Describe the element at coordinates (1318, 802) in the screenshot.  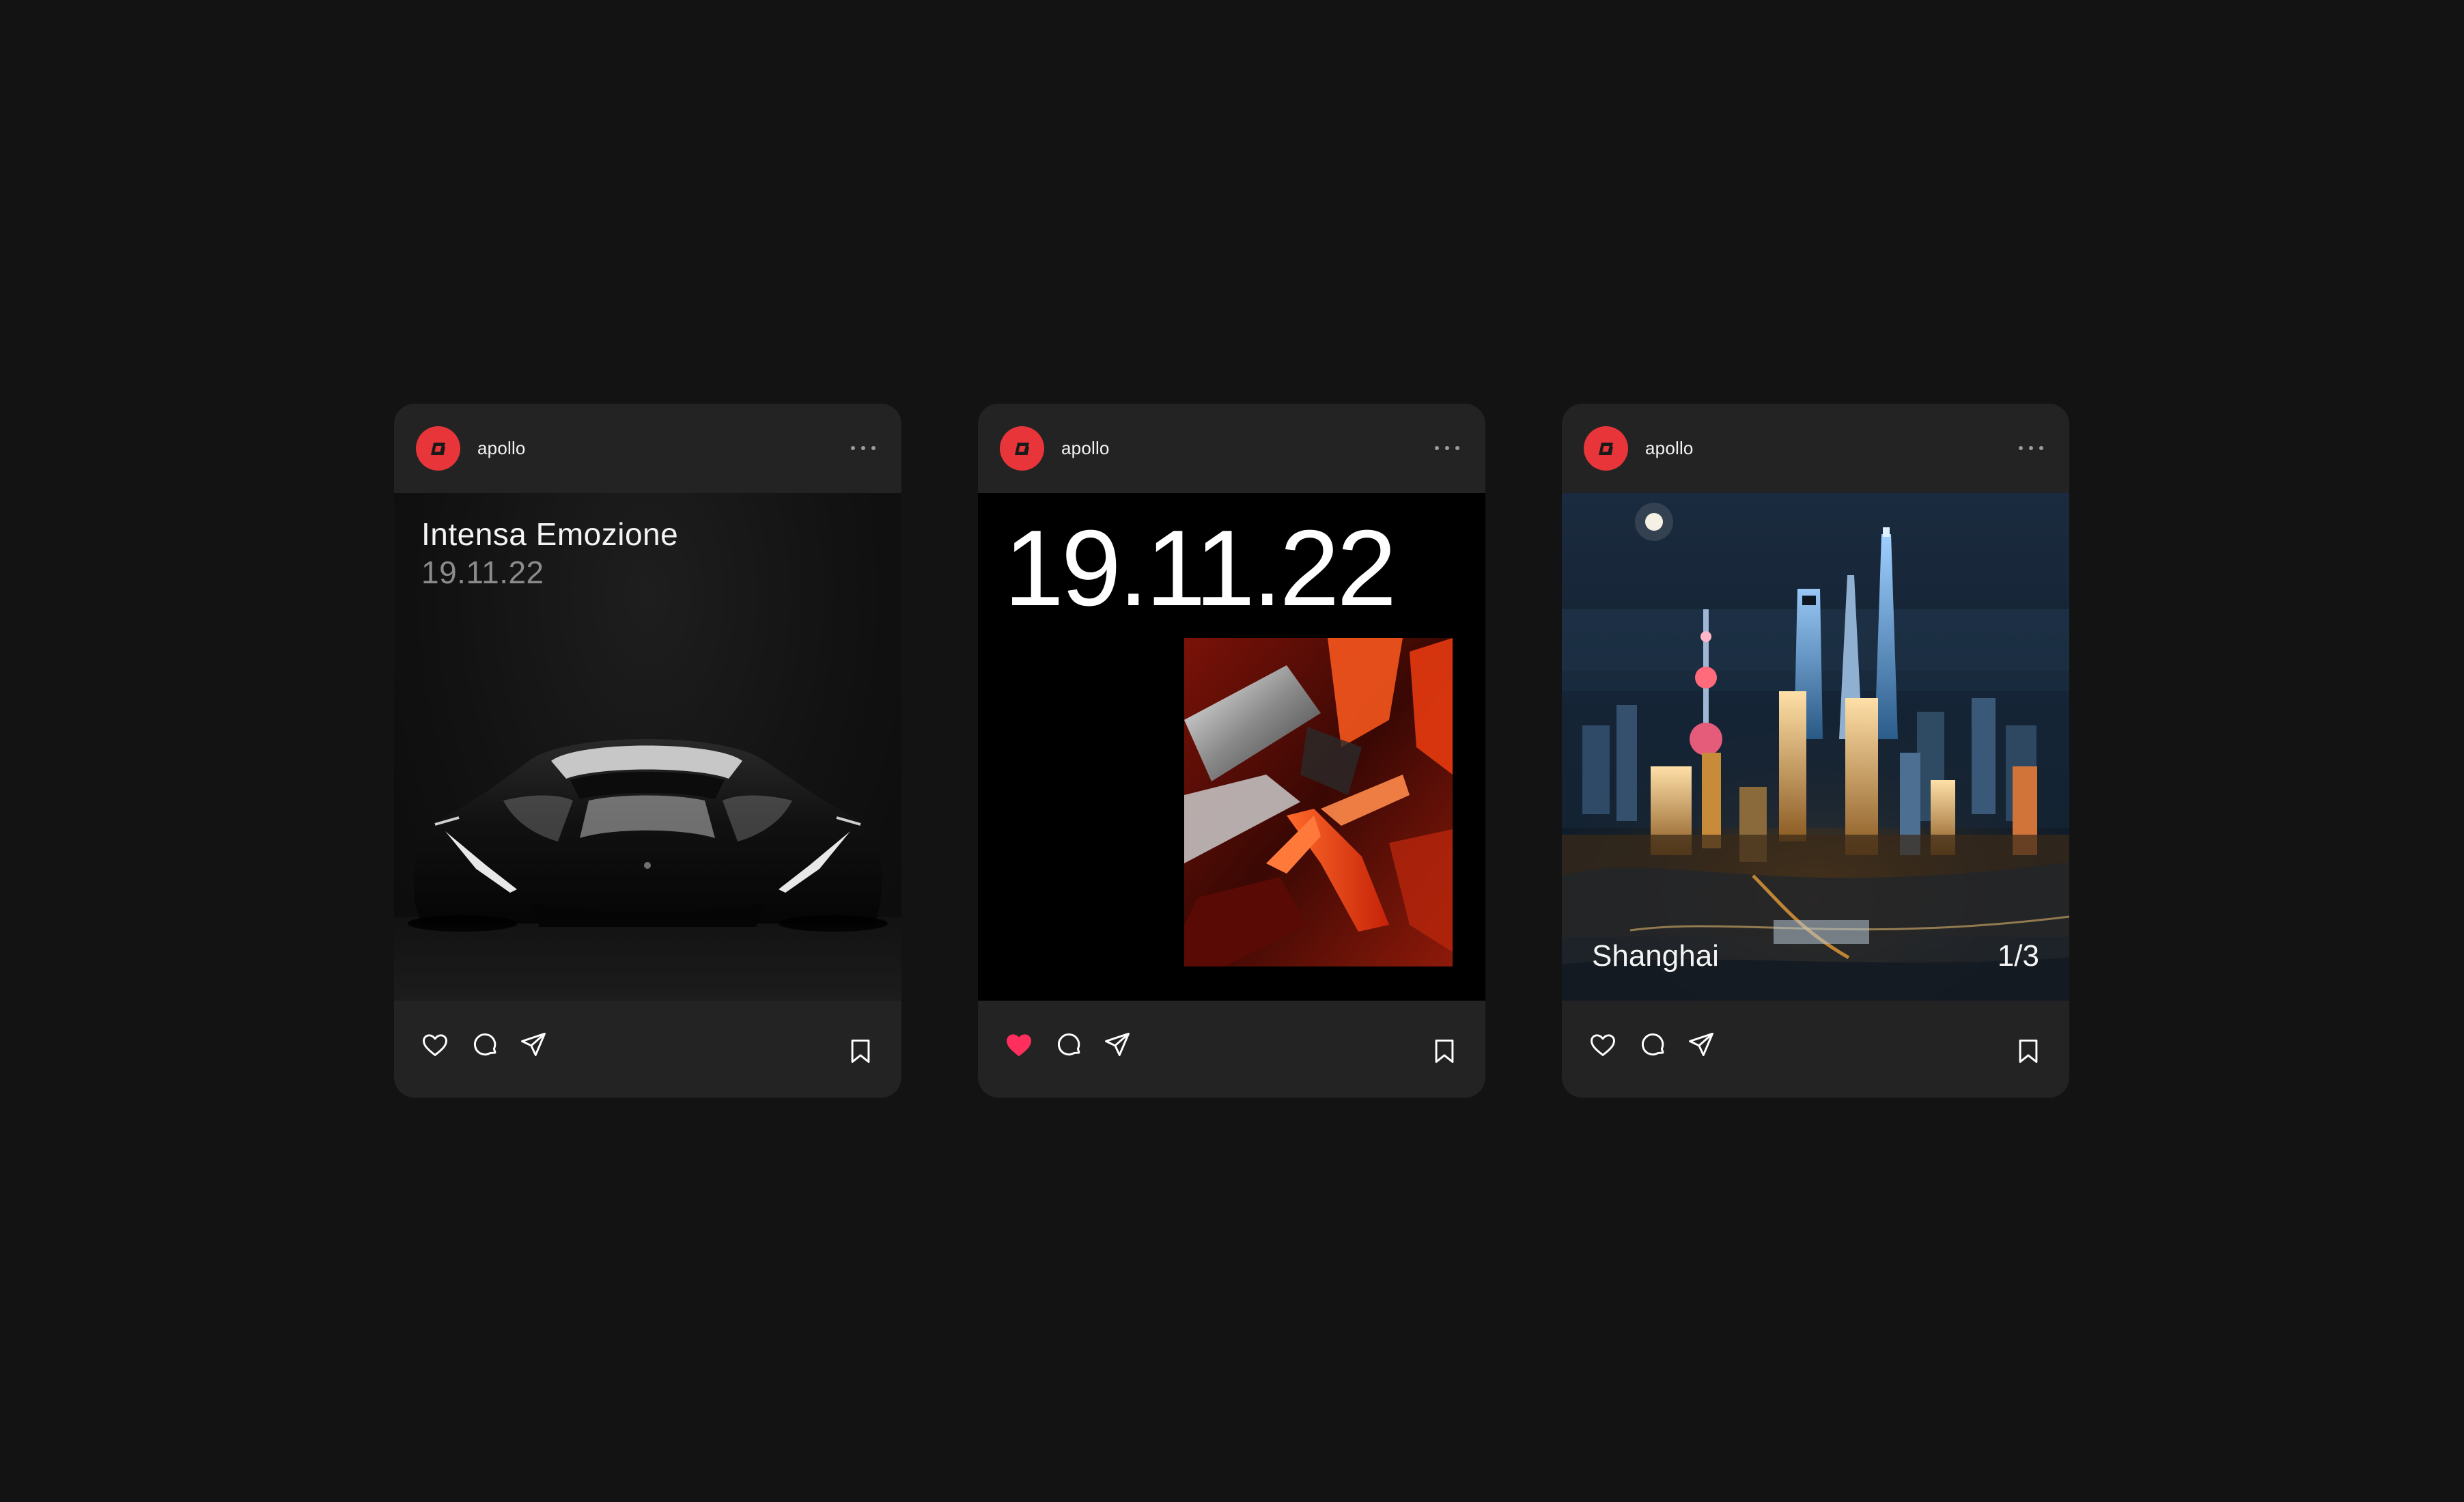
I see `abstract-red-image` at that location.